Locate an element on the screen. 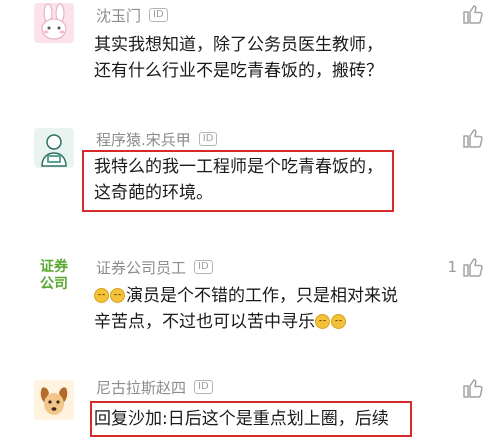 Image resolution: width=499 pixels, height=442 pixels. comment-line: 回复沙加:日后这个是重点划上圈，后续 is located at coordinates (241, 419).